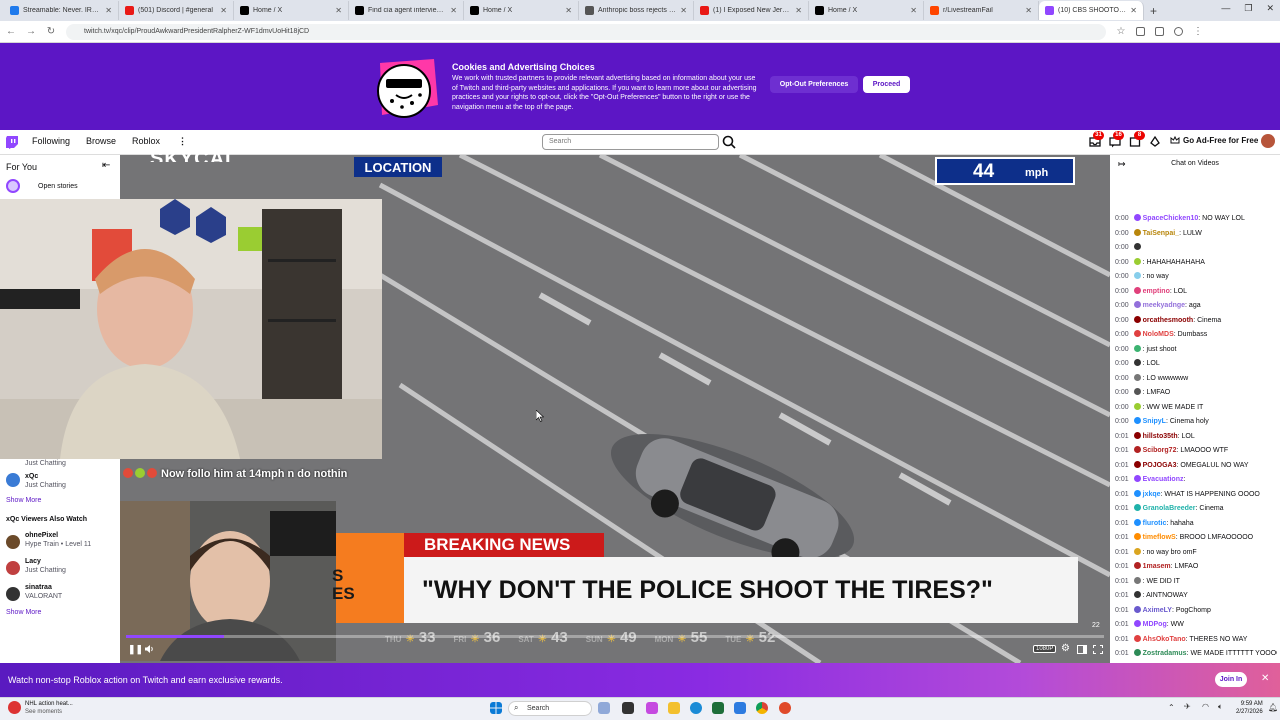 Image resolution: width=1280 pixels, height=720 pixels. Describe the element at coordinates (1168, 320) in the screenshot. I see `chat-username: orcathesmooth` at that location.